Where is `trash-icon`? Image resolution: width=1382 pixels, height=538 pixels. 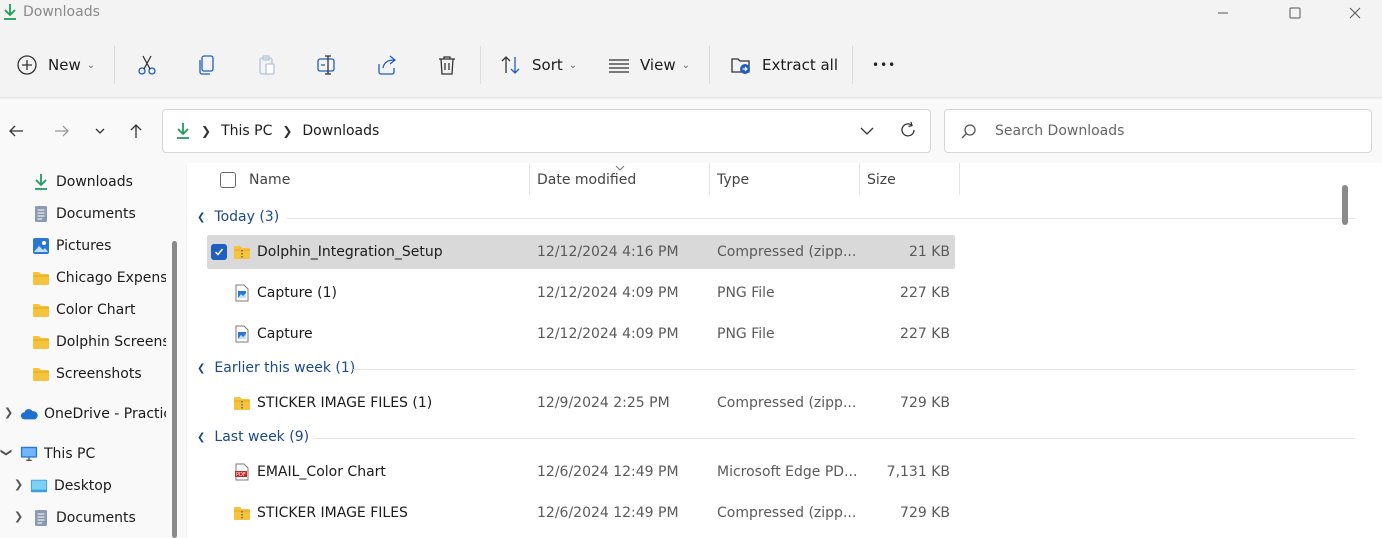 trash-icon is located at coordinates (447, 65).